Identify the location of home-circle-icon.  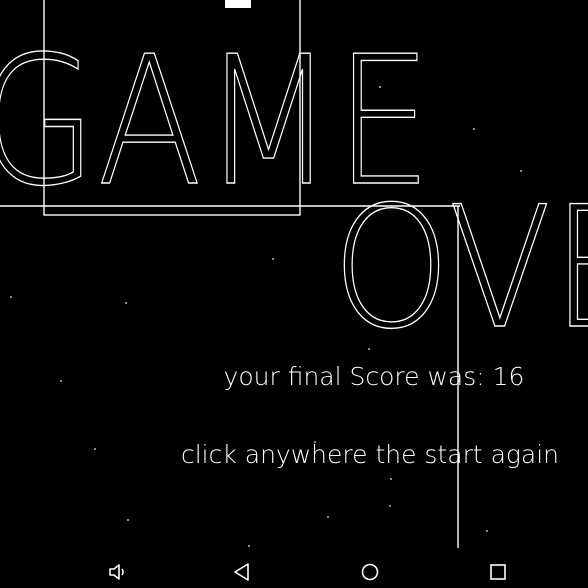
(370, 572).